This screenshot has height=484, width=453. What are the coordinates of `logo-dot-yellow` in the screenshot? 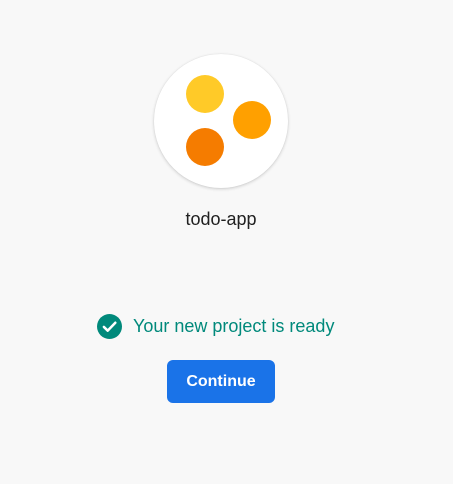 It's located at (205, 94).